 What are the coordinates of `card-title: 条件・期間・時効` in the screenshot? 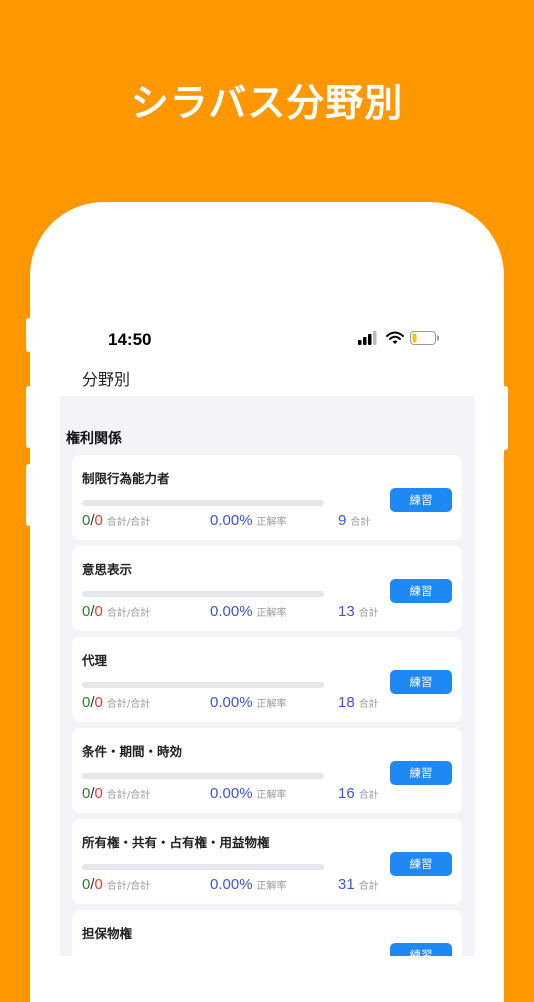 It's located at (132, 751).